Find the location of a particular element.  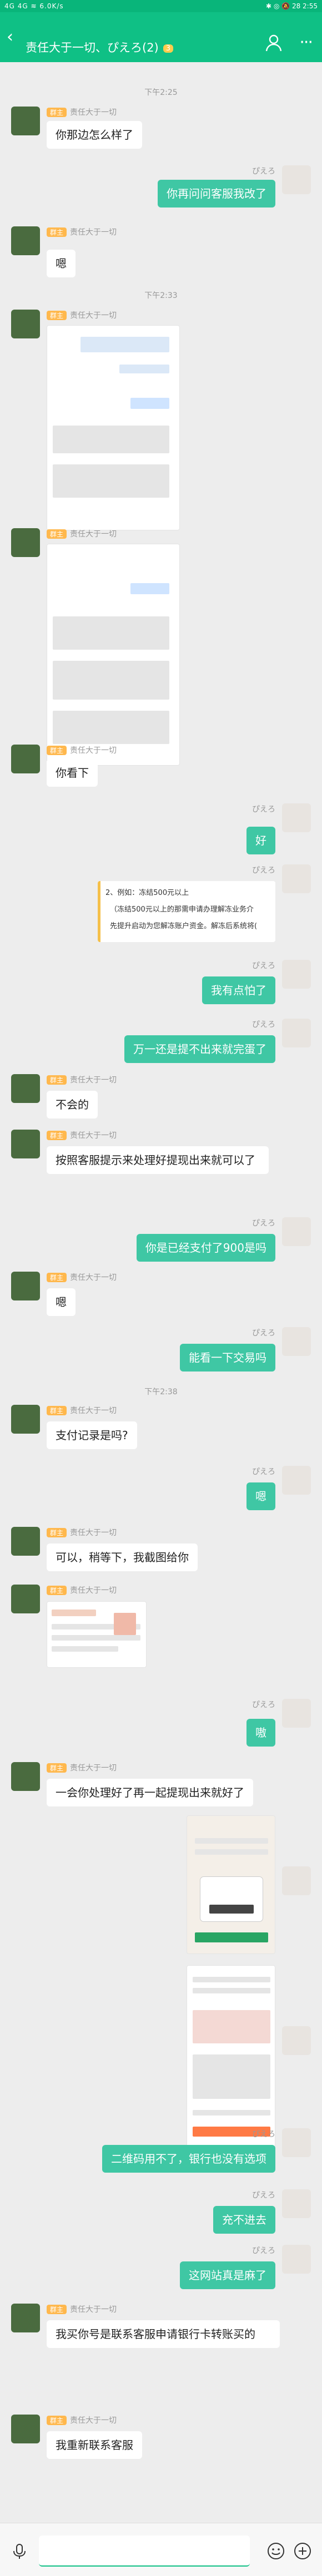

message-input is located at coordinates (145, 2551).